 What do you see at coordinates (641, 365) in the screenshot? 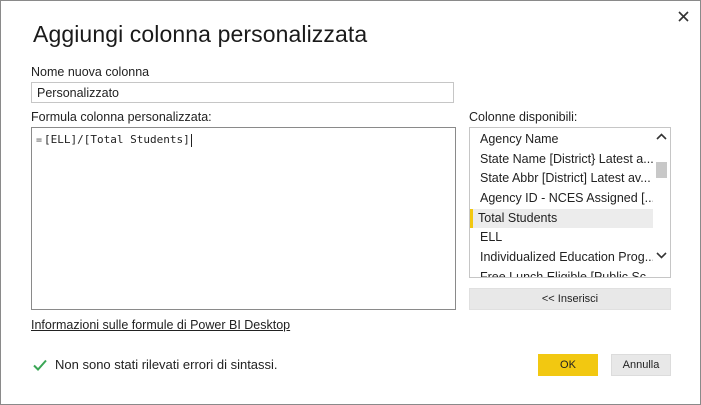
I see `cancel-button: Annulla` at bounding box center [641, 365].